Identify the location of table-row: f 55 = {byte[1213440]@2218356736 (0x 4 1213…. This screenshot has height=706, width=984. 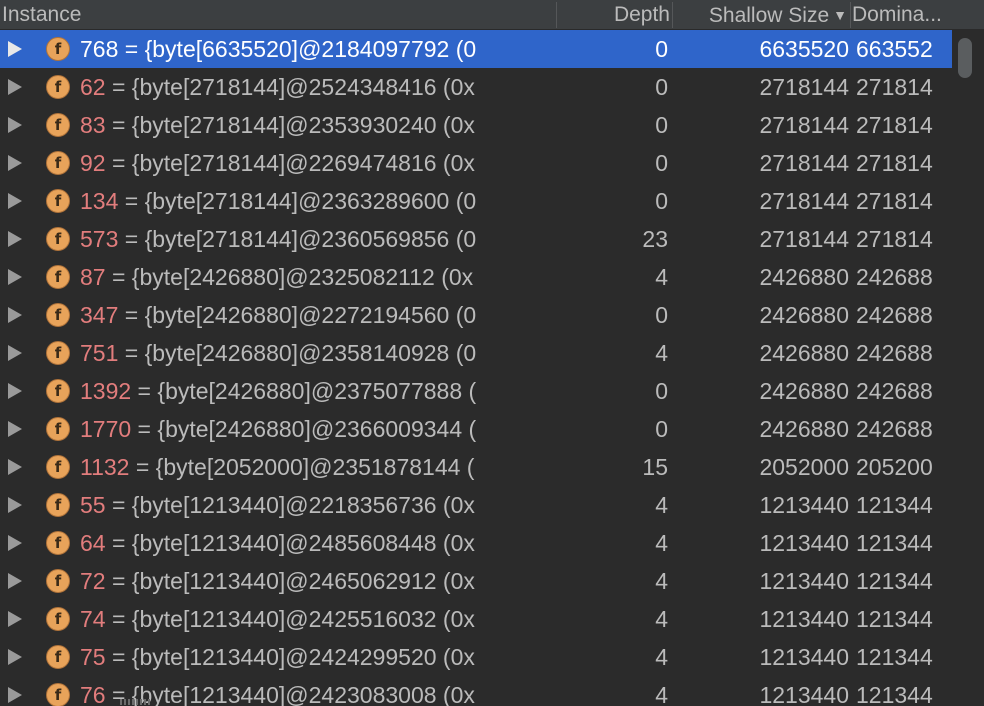
(476, 505).